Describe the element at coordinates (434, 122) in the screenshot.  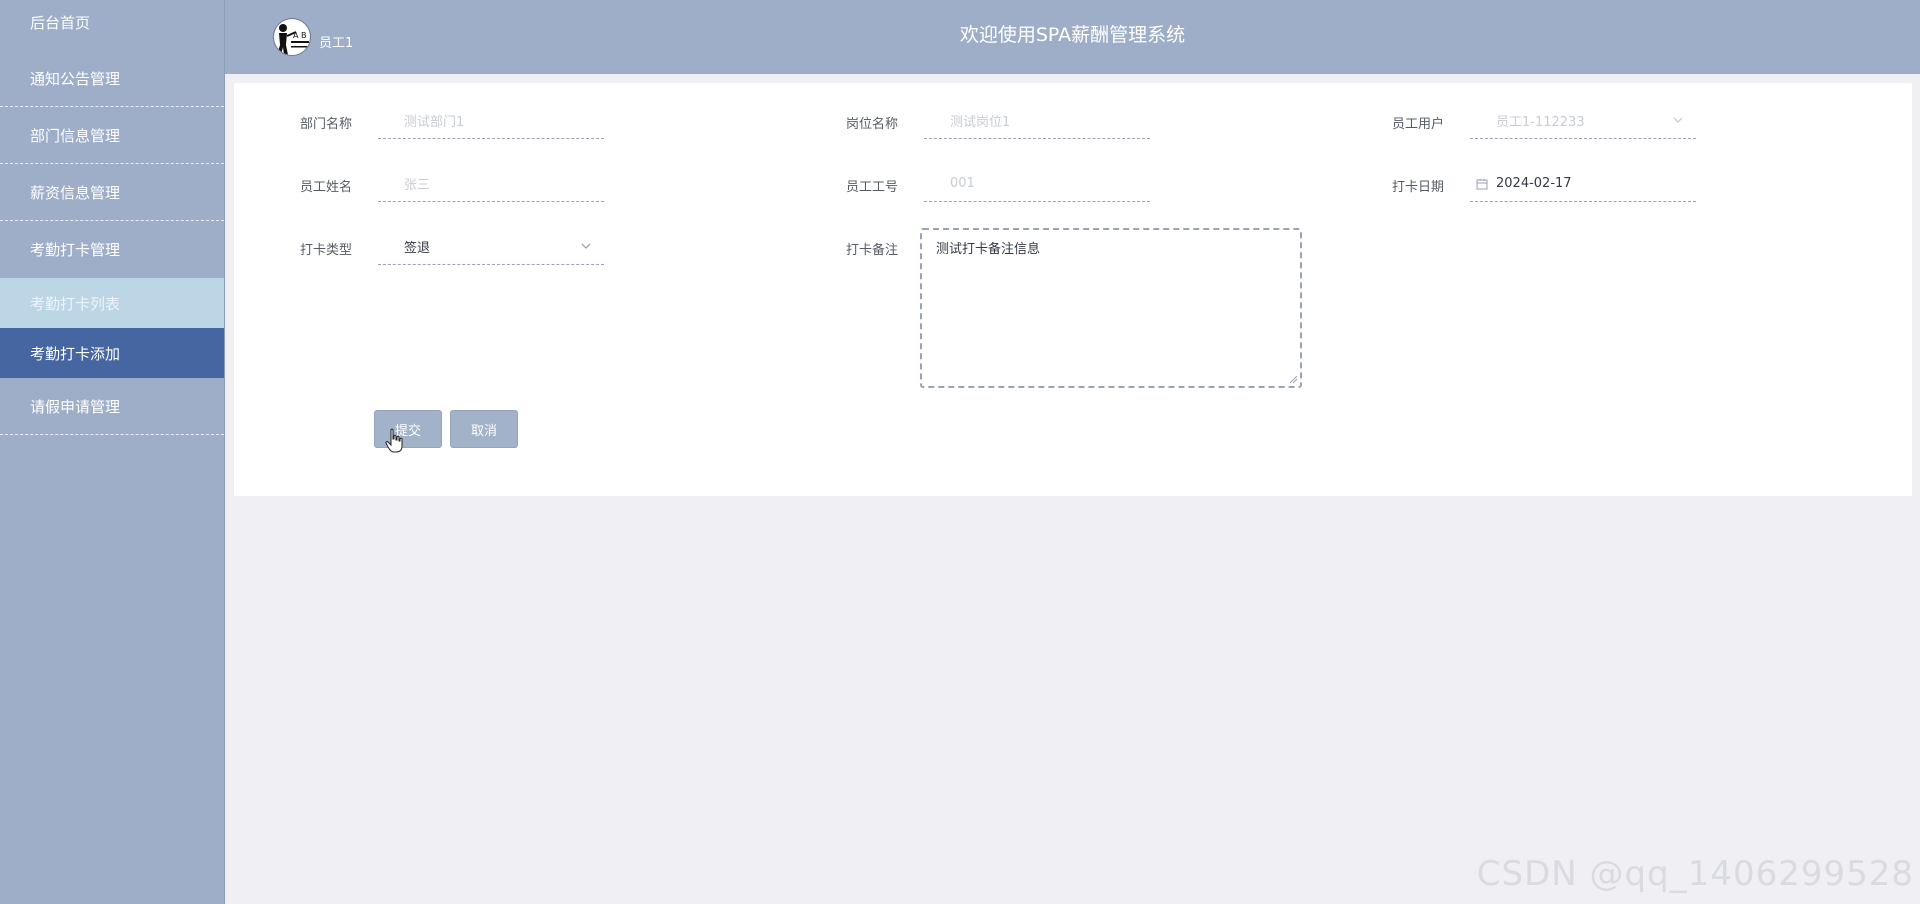
I see `department-value: 测试部门1` at that location.